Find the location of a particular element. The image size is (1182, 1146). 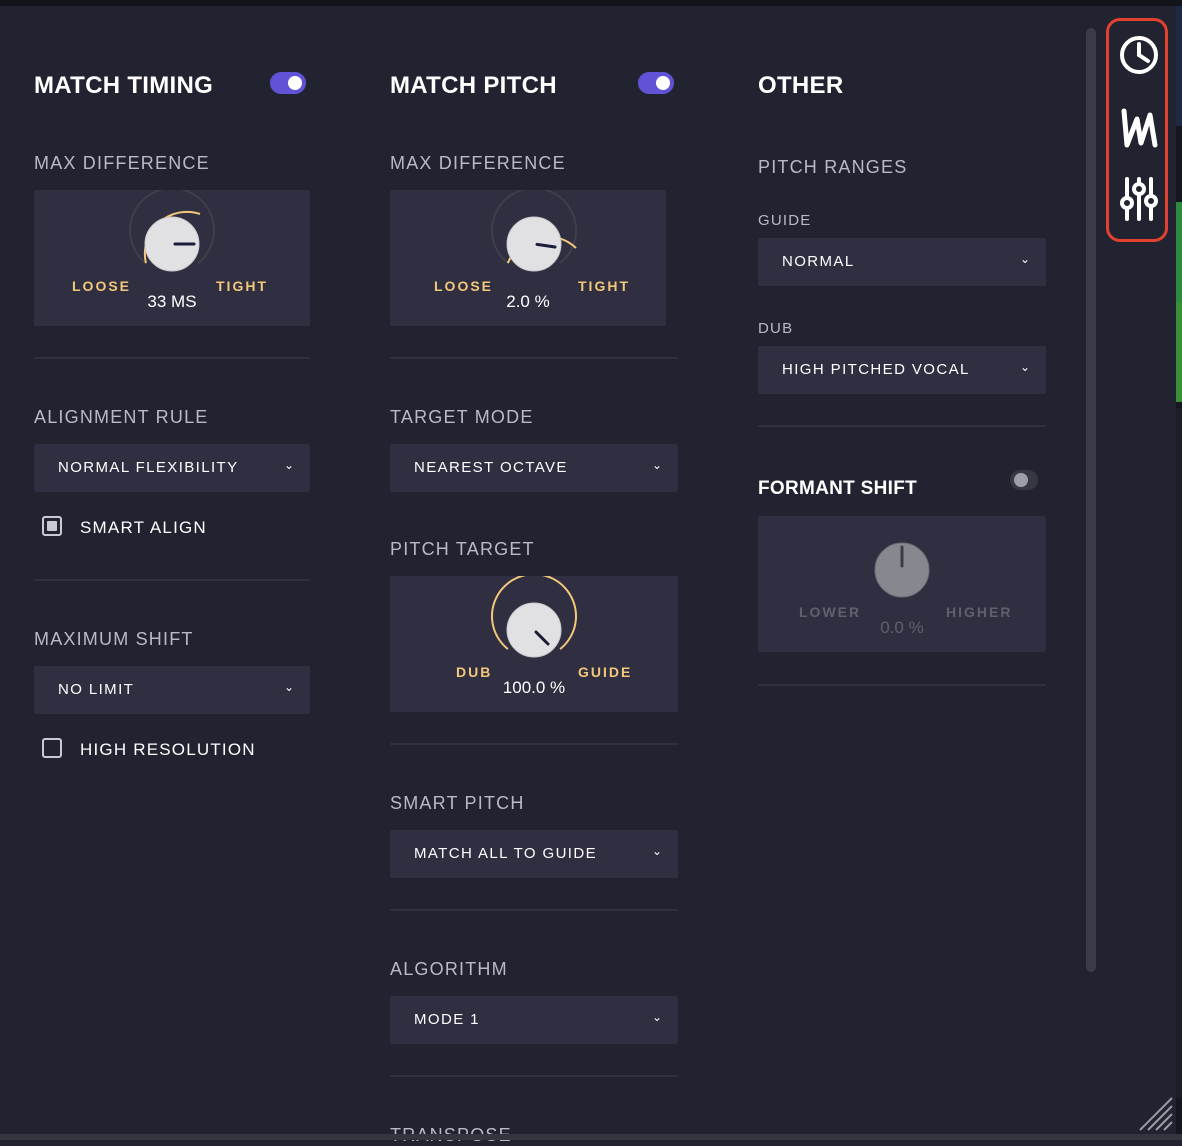

smart-align-checkbox is located at coordinates (52, 526).